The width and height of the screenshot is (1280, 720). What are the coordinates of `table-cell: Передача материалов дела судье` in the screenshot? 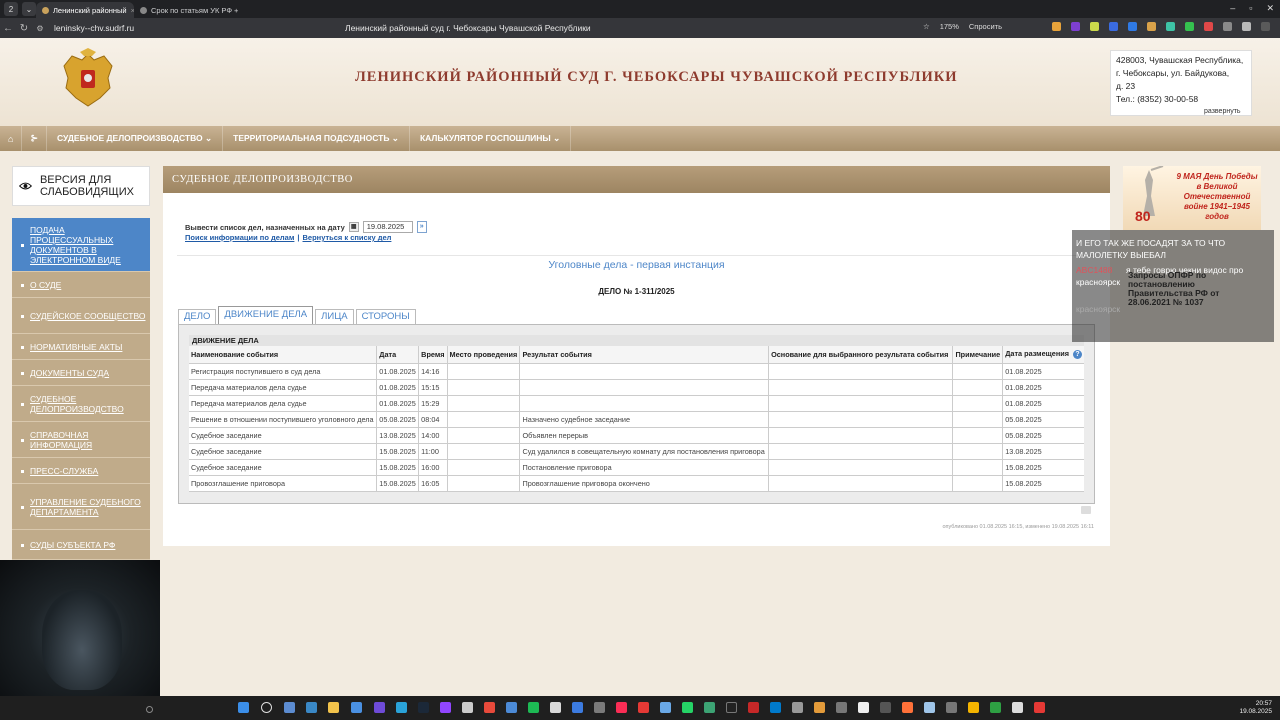 It's located at (283, 403).